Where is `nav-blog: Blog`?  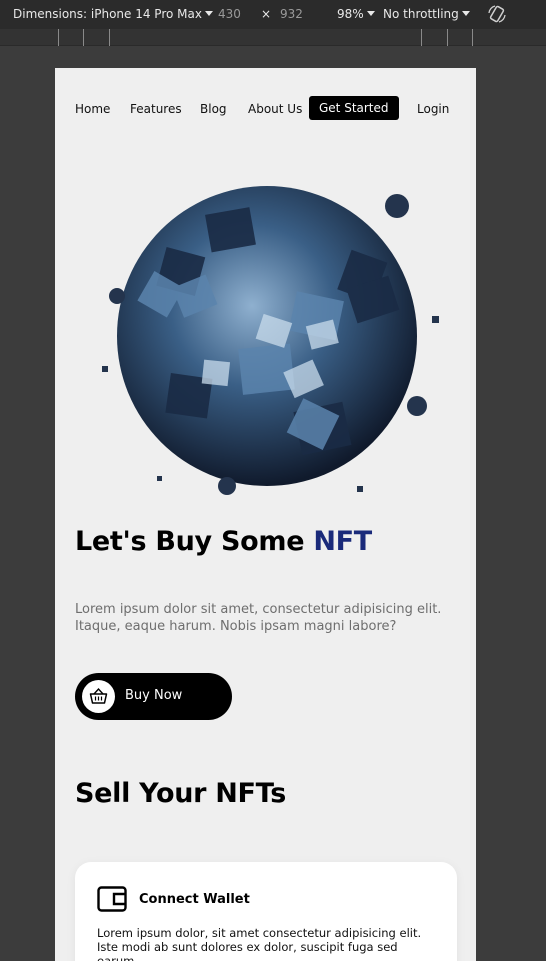
nav-blog: Blog is located at coordinates (213, 109).